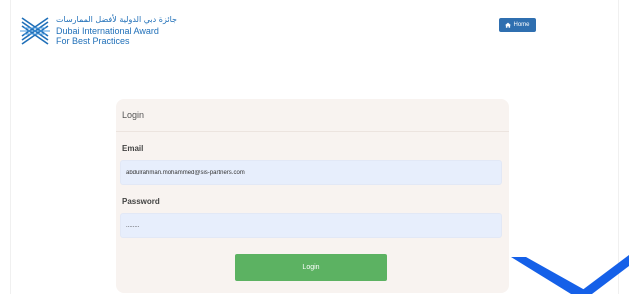  What do you see at coordinates (311, 172) in the screenshot?
I see `email-field` at bounding box center [311, 172].